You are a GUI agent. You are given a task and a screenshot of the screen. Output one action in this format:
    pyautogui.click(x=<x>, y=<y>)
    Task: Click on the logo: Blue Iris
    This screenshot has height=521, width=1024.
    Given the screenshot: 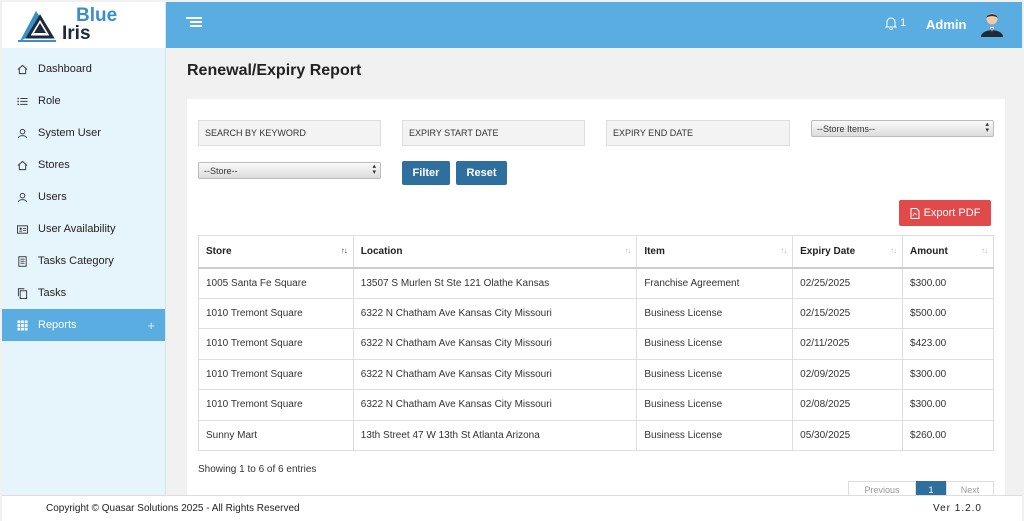 What is the action you would take?
    pyautogui.click(x=83, y=25)
    